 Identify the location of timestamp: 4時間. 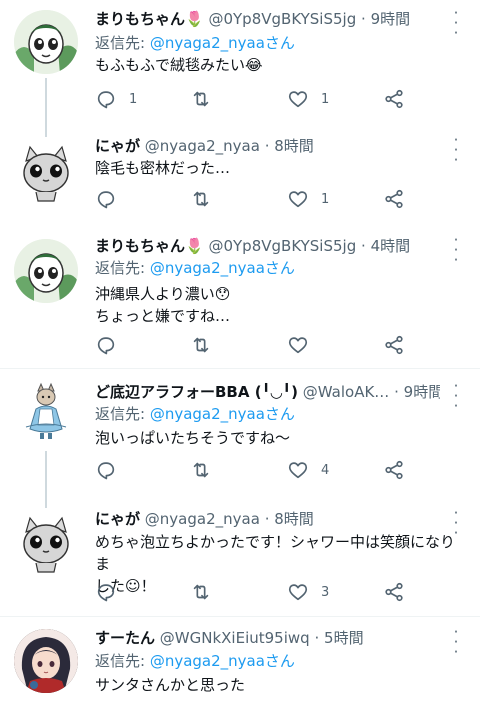
(391, 246).